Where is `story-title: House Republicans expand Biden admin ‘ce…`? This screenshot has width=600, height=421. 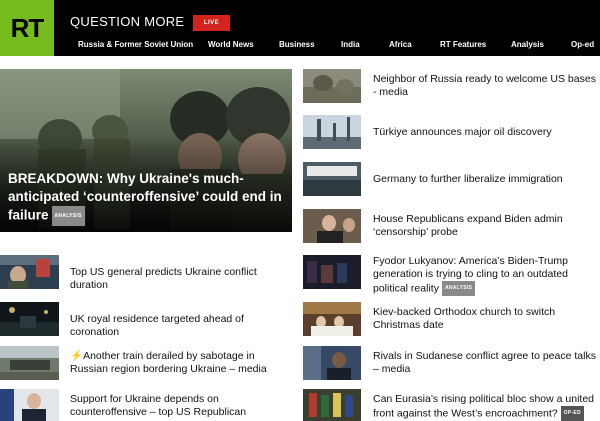 story-title: House Republicans expand Biden admin ‘ce… is located at coordinates (468, 225).